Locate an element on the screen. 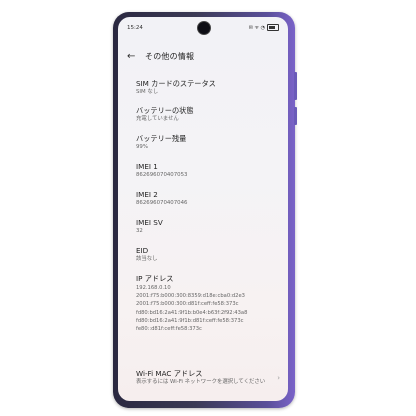 The height and width of the screenshot is (416, 416). volume-button is located at coordinates (295, 86).